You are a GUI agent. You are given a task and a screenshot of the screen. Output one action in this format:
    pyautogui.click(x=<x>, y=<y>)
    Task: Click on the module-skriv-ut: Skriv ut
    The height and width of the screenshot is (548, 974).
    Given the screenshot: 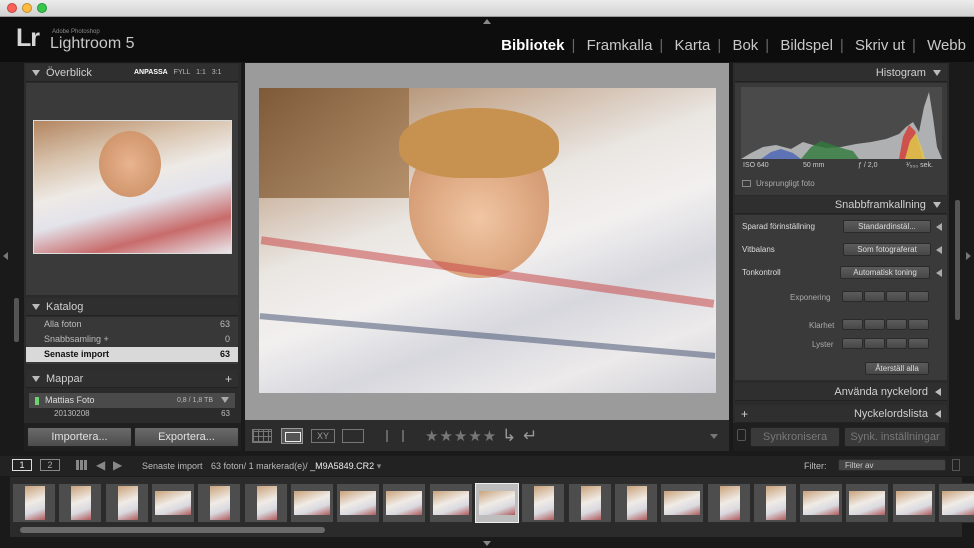 What is the action you would take?
    pyautogui.click(x=880, y=45)
    